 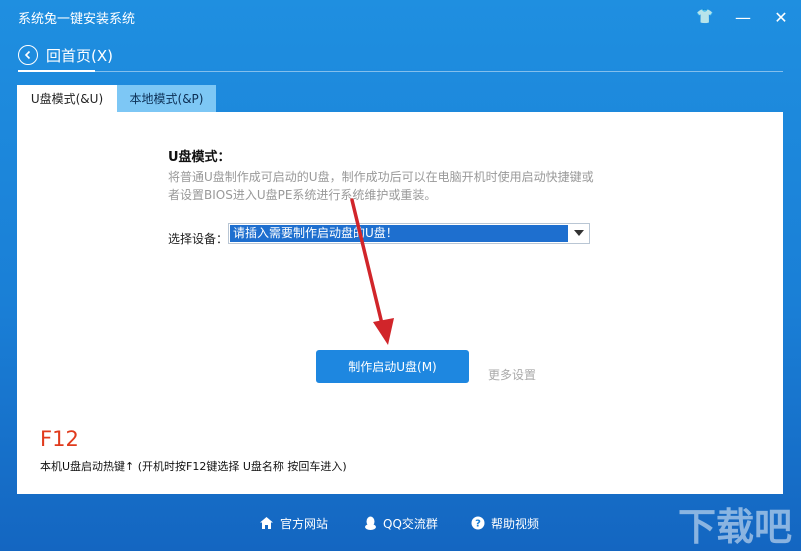 What do you see at coordinates (370, 523) in the screenshot?
I see `qq-icon` at bounding box center [370, 523].